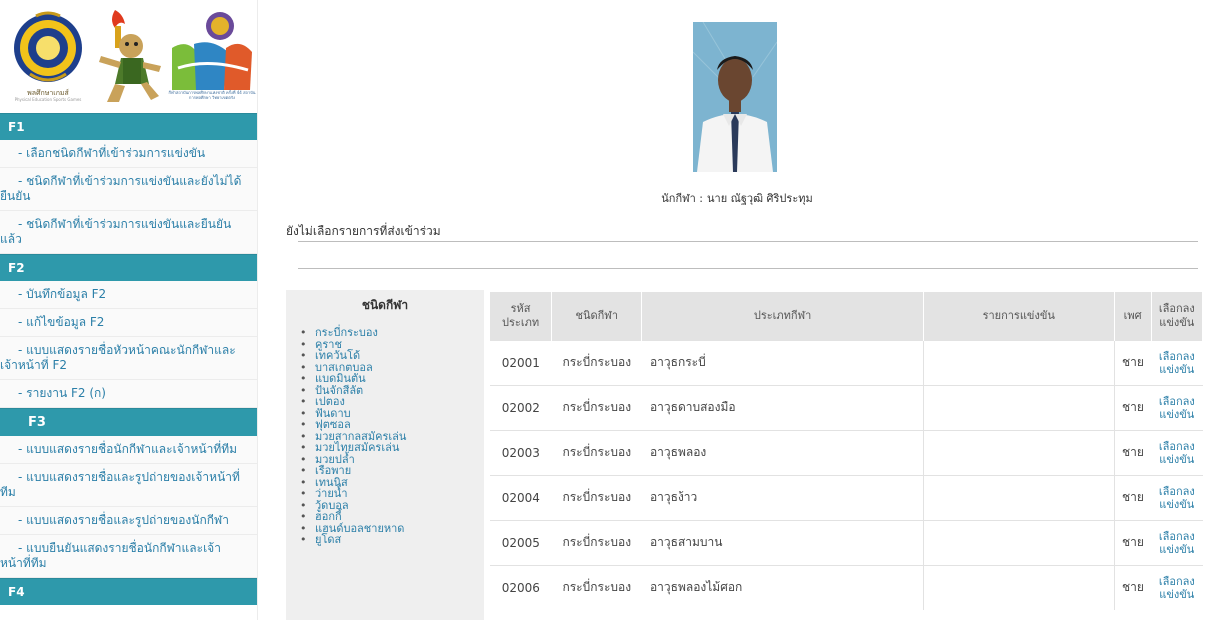 This screenshot has width=1216, height=620. I want to click on category-item: ฮอกกี้, so click(392, 517).